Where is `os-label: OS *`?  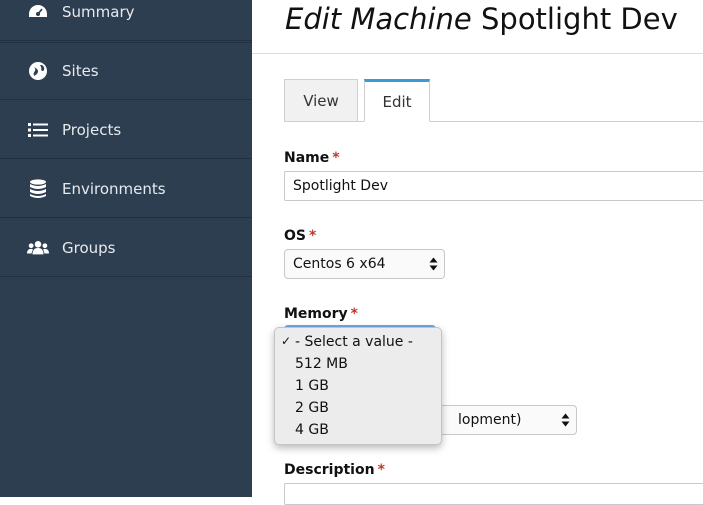 os-label: OS * is located at coordinates (300, 236).